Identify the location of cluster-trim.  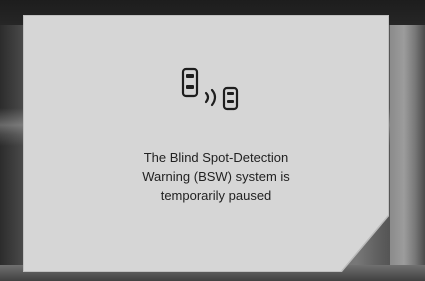
(407, 153).